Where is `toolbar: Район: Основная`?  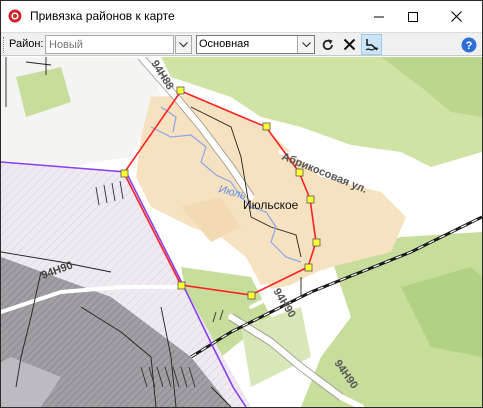
toolbar: Район: Основная is located at coordinates (241, 44).